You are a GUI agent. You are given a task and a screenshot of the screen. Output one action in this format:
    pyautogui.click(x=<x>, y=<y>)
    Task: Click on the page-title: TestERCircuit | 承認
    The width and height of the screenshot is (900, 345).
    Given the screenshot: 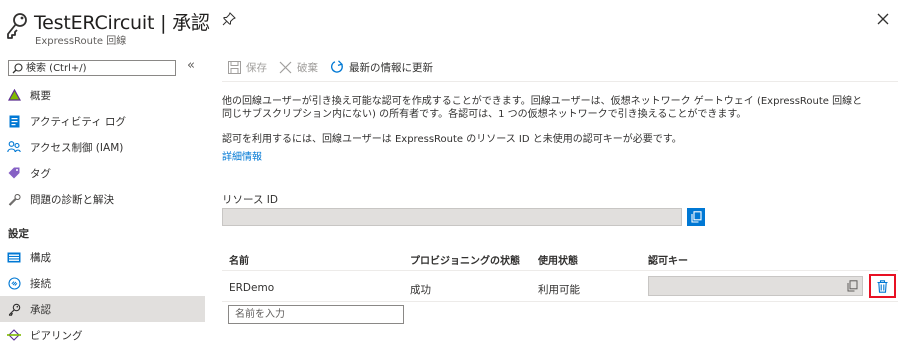 What is the action you would take?
    pyautogui.click(x=122, y=23)
    